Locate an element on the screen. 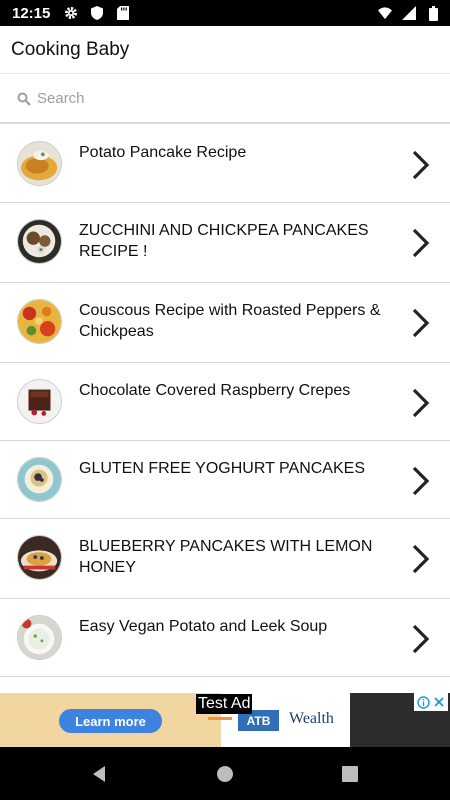 This screenshot has width=450, height=800. wifi-icon is located at coordinates (385, 13).